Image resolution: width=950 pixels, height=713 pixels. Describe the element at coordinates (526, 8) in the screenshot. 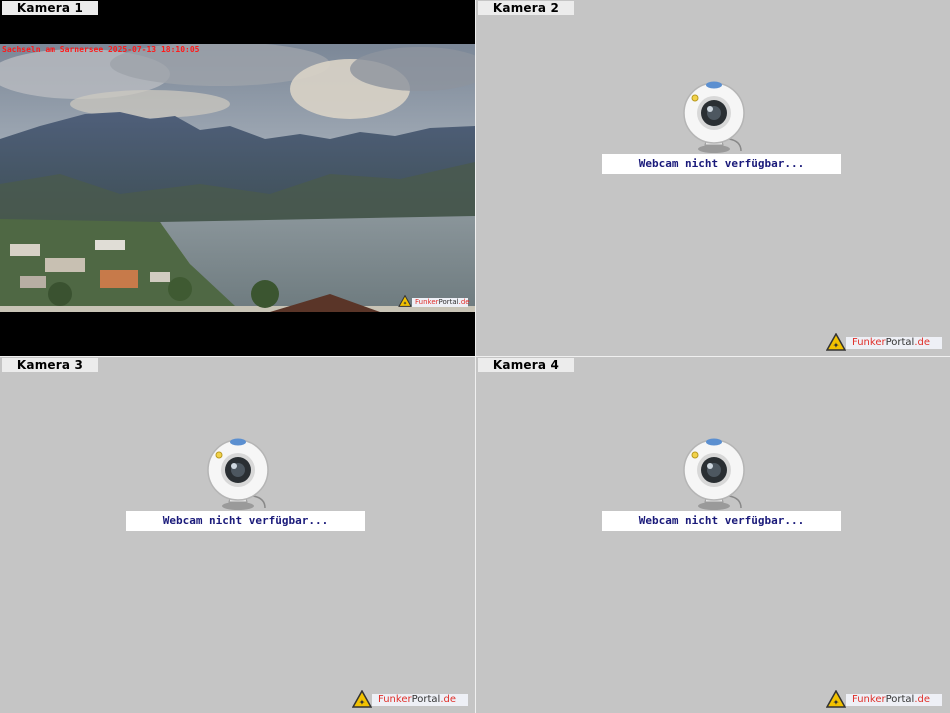

I see `camera-label: Kamera 2` at that location.